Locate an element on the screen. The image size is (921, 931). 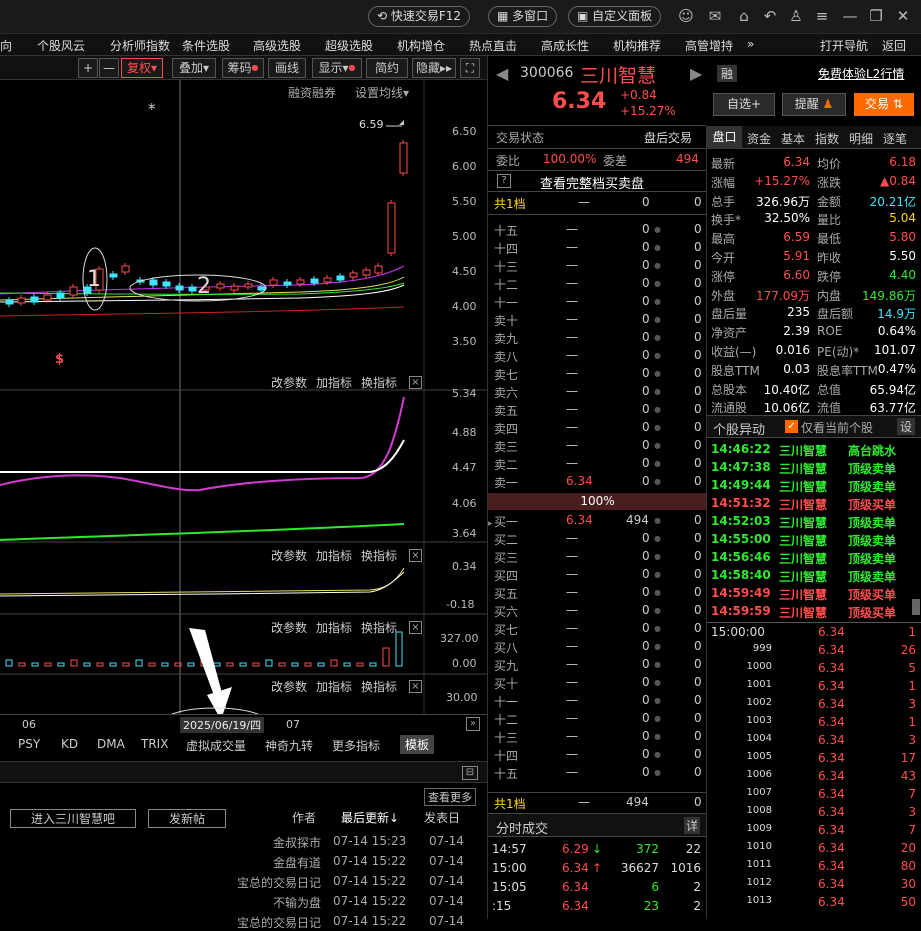
rzrq-link: 融资融券 is located at coordinates (312, 92).